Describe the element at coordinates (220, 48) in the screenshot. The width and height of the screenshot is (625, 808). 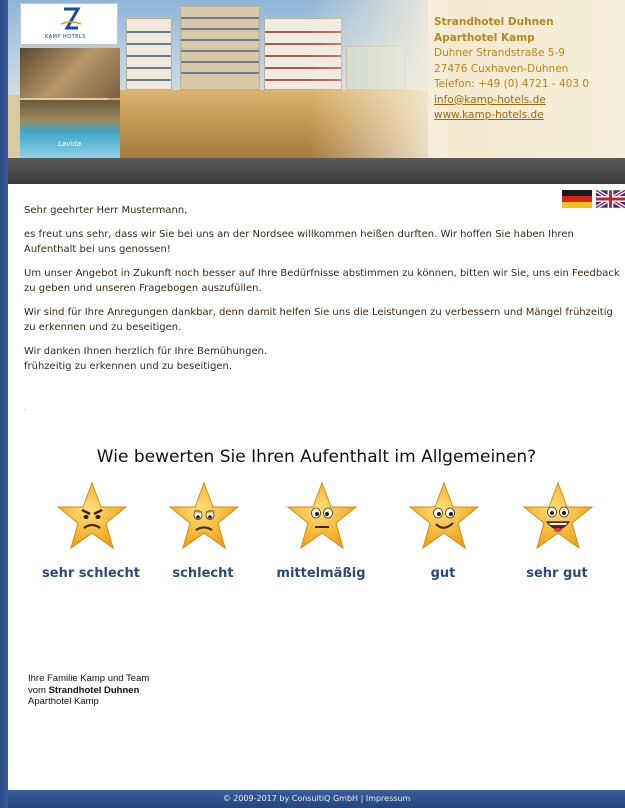
I see `hotel-building-main` at that location.